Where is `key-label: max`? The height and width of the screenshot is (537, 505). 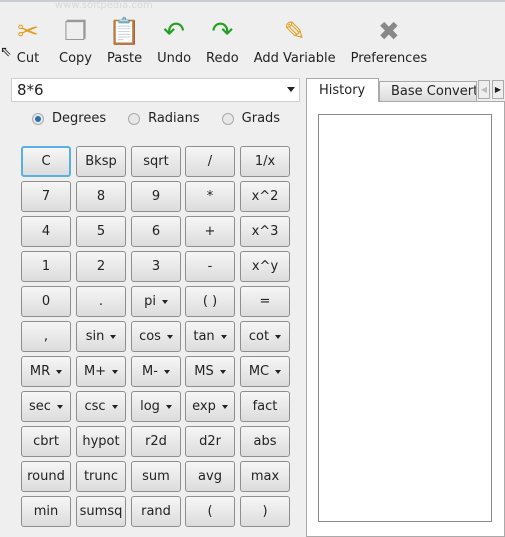 key-label: max is located at coordinates (265, 476).